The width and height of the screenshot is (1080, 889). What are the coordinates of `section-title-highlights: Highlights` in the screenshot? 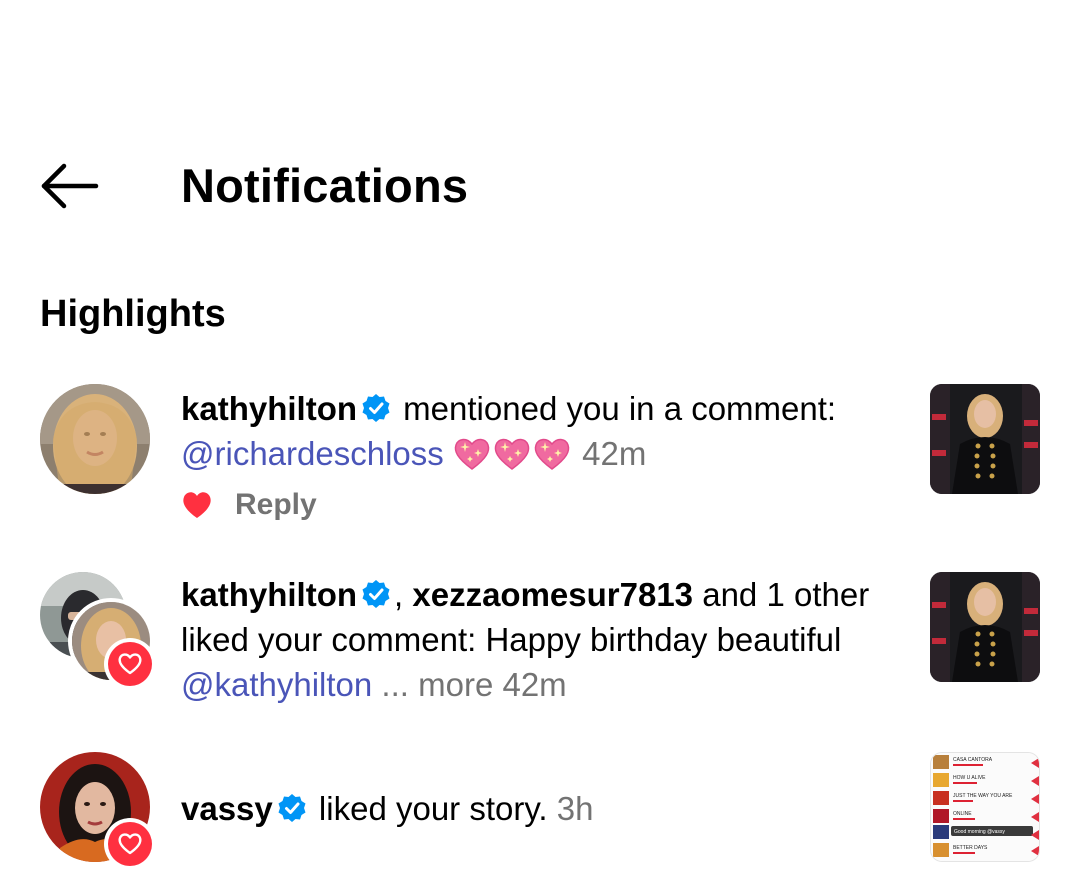 It's located at (133, 314).